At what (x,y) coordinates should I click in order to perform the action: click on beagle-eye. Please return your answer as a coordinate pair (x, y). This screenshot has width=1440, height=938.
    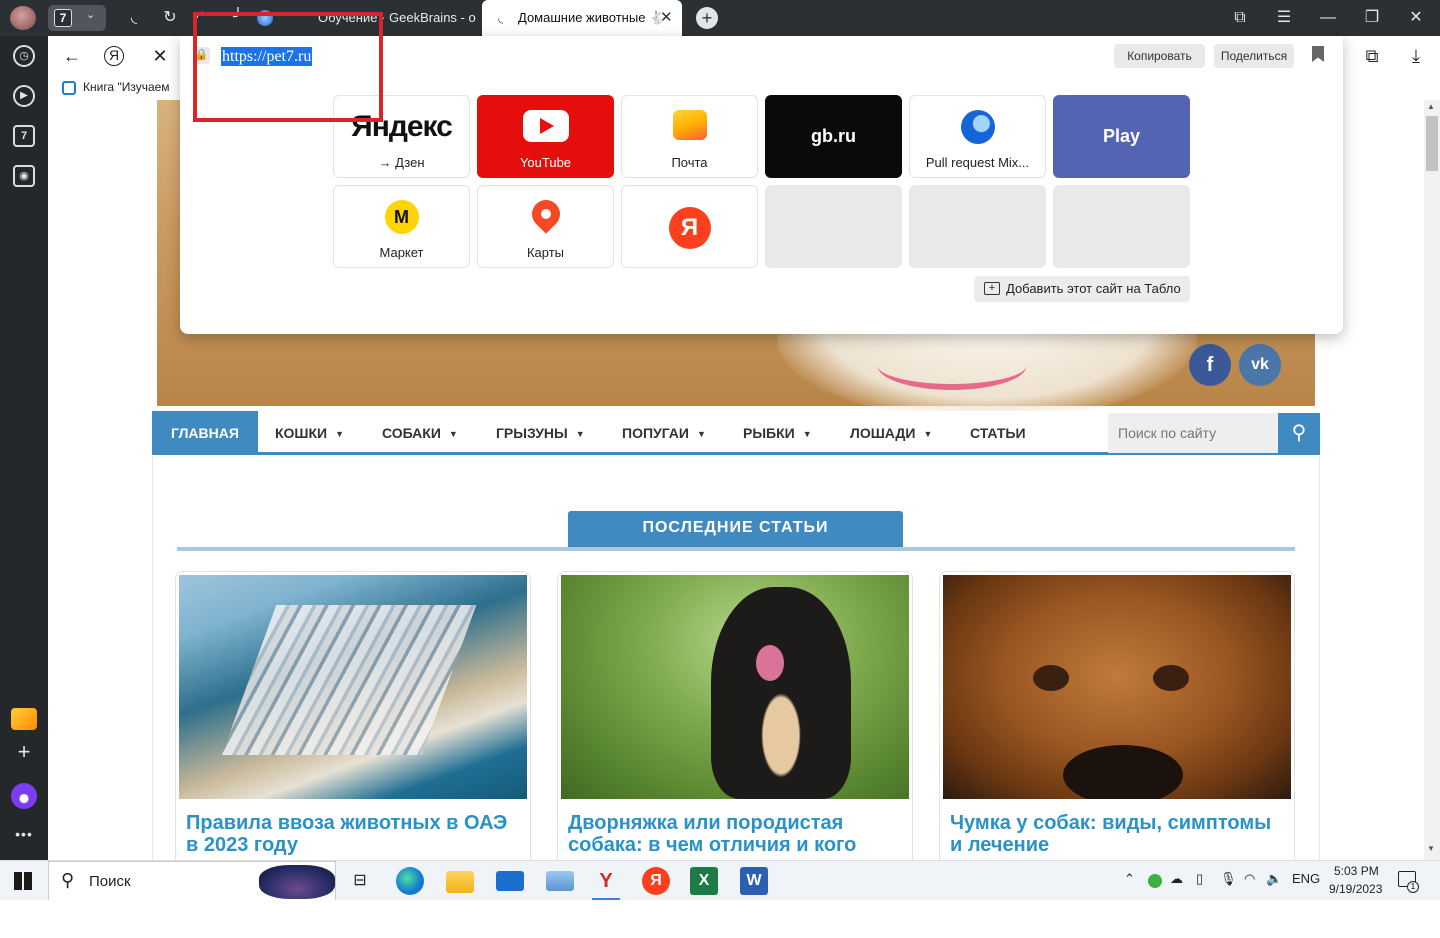
    Looking at the image, I should click on (1051, 678).